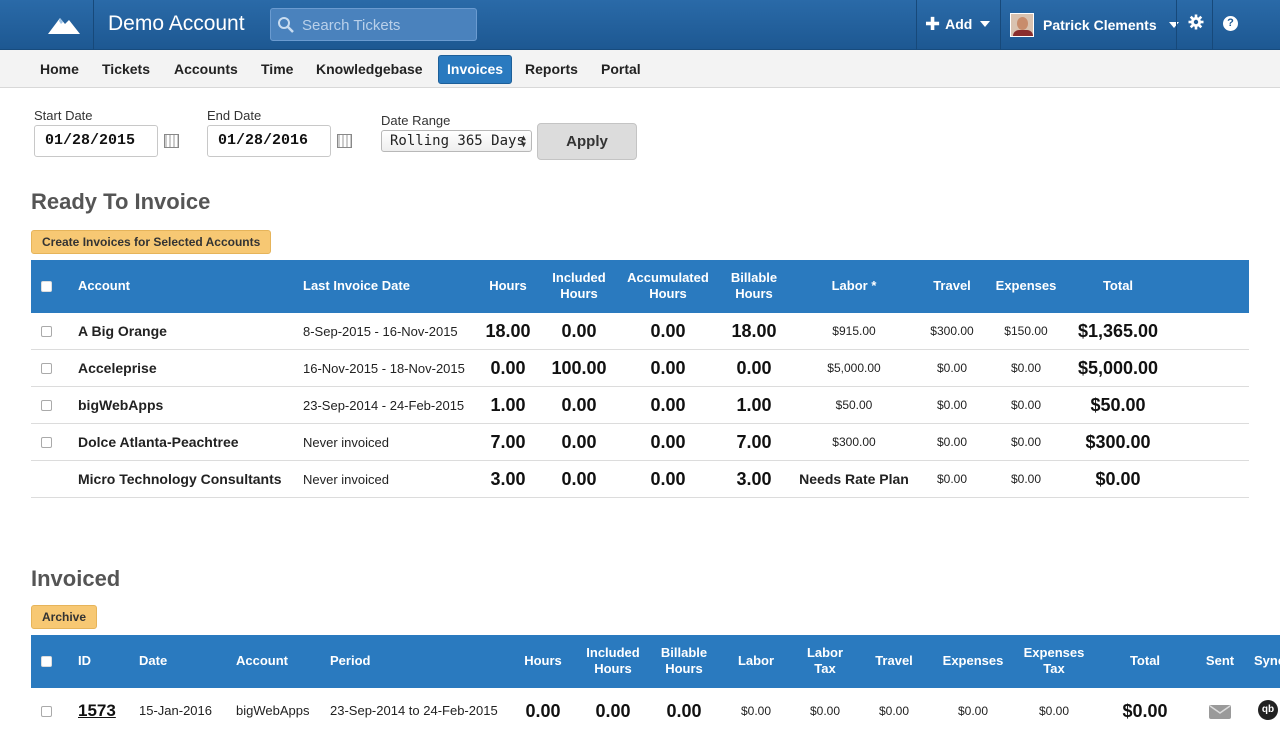 The width and height of the screenshot is (1280, 734). Describe the element at coordinates (1025, 331) in the screenshot. I see `expenses-value: $150.00` at that location.